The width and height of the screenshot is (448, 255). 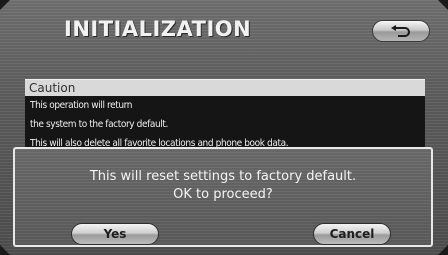 I want to click on cancel-button: Cancel, so click(x=352, y=234).